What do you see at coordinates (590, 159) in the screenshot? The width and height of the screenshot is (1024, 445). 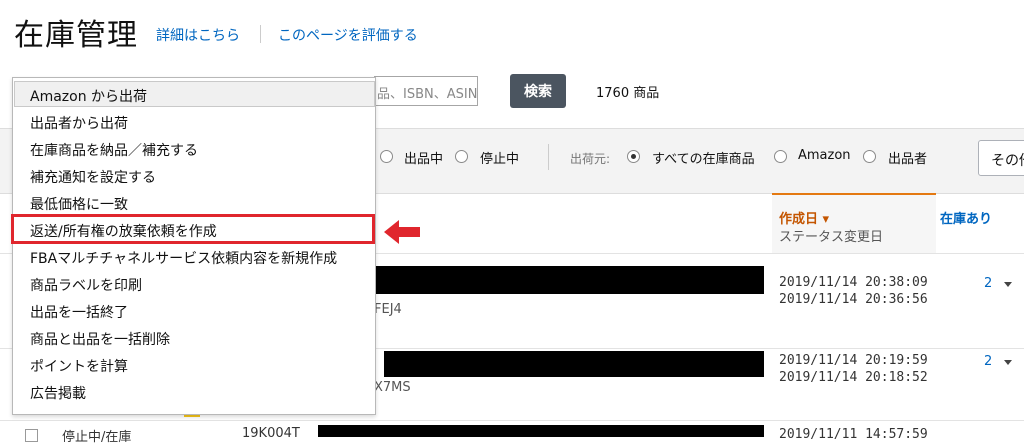 I see `ship-from-label: 出荷元:` at bounding box center [590, 159].